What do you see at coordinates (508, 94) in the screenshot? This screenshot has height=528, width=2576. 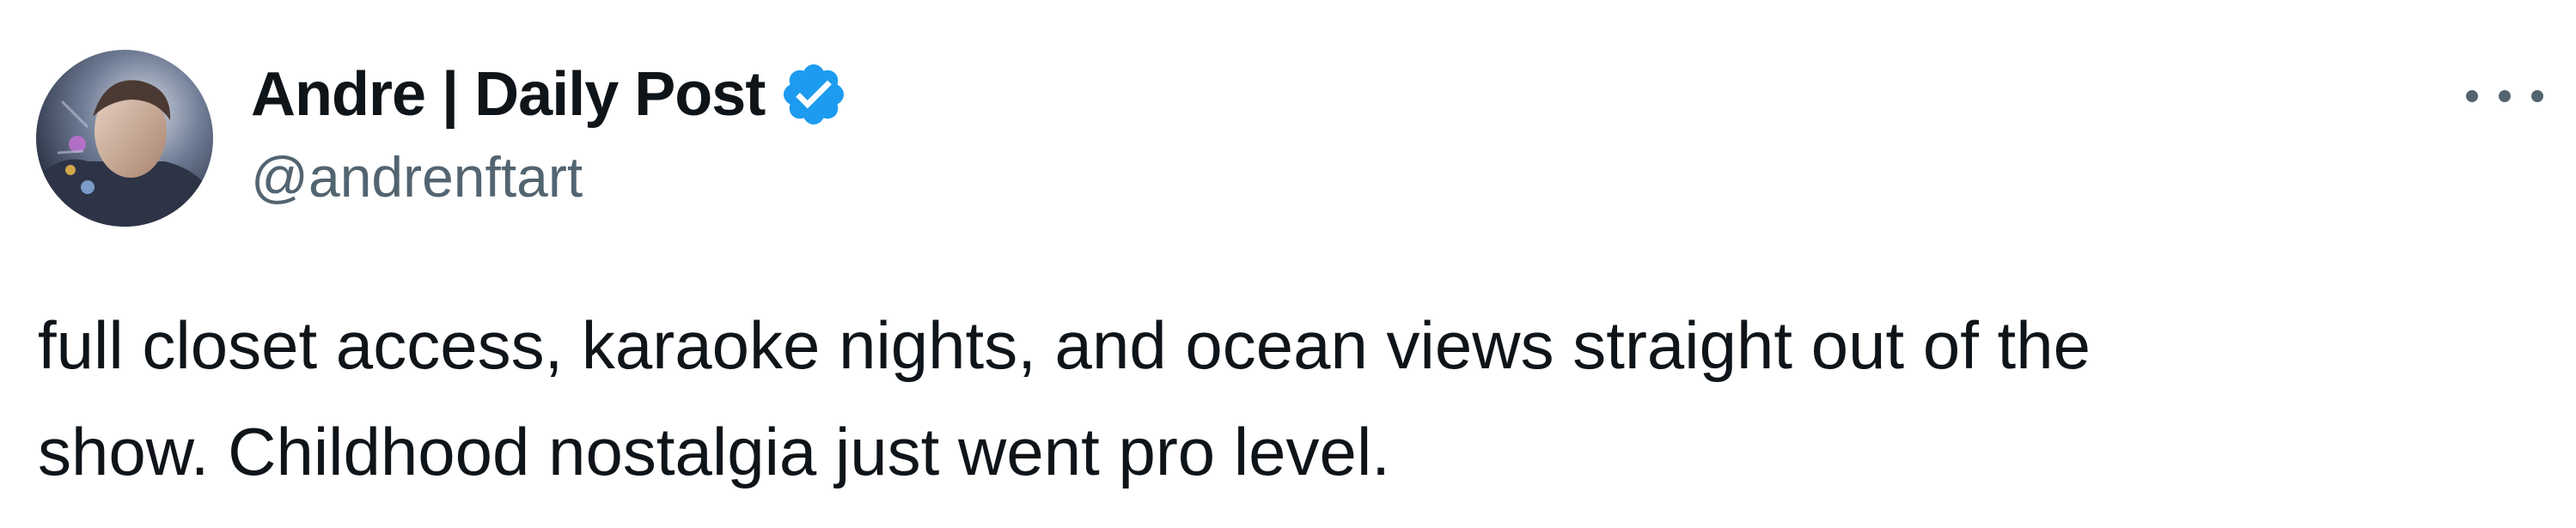 I see `author-display-name: Andre | Daily Post` at bounding box center [508, 94].